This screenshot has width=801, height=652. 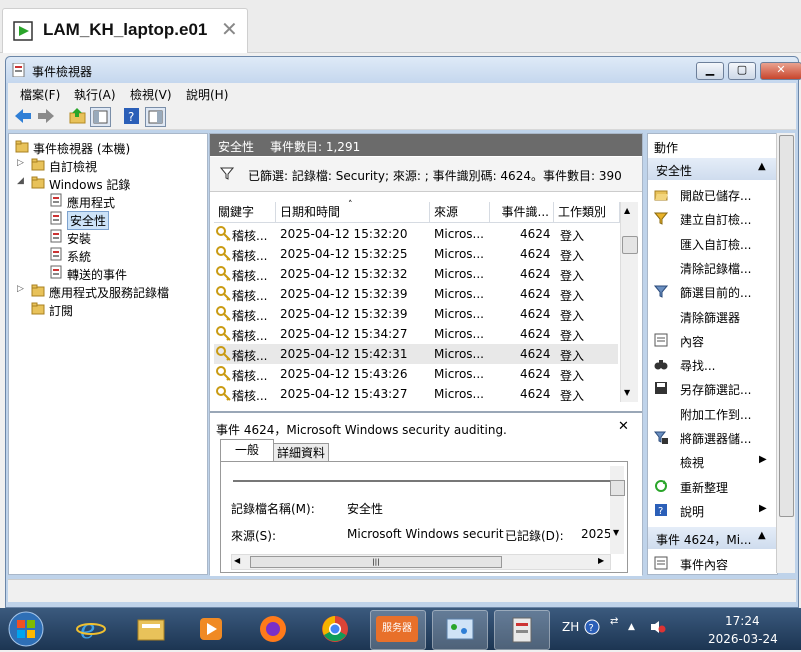 I want to click on tree-node: 轉送的事件, so click(x=107, y=273).